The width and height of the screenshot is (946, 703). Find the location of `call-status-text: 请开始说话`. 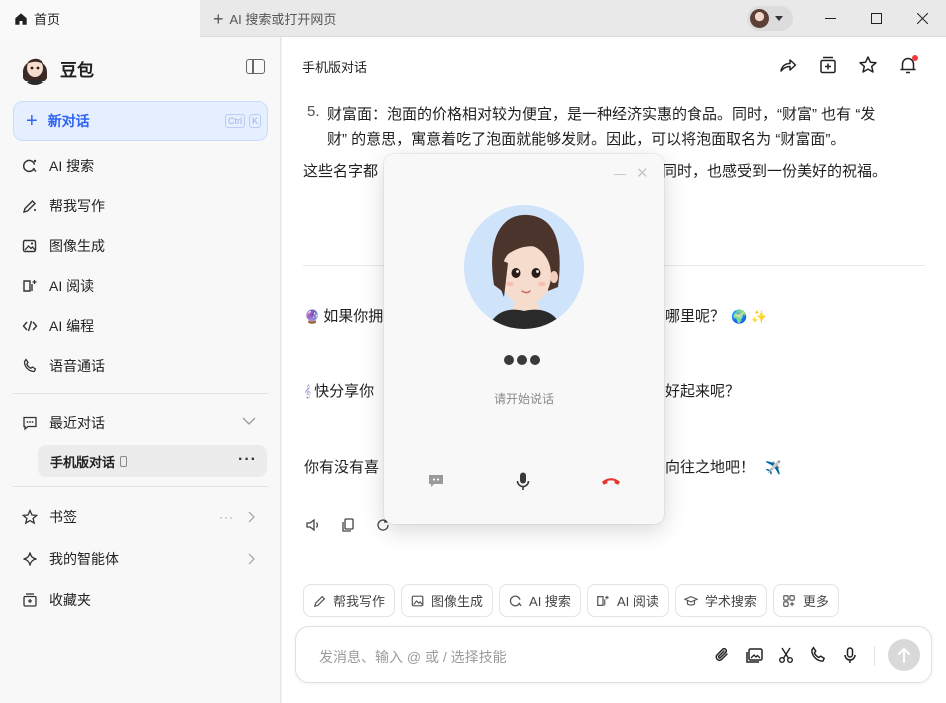

call-status-text: 请开始说话 is located at coordinates (523, 399).